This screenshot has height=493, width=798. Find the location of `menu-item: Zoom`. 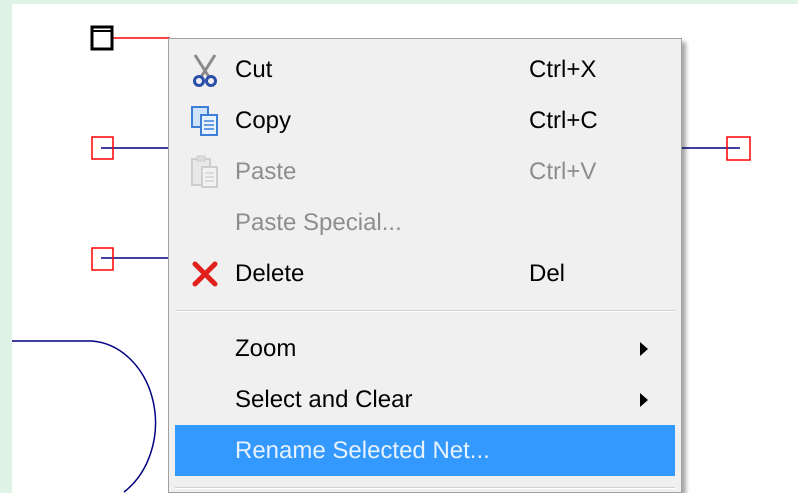

menu-item: Zoom is located at coordinates (425, 348).